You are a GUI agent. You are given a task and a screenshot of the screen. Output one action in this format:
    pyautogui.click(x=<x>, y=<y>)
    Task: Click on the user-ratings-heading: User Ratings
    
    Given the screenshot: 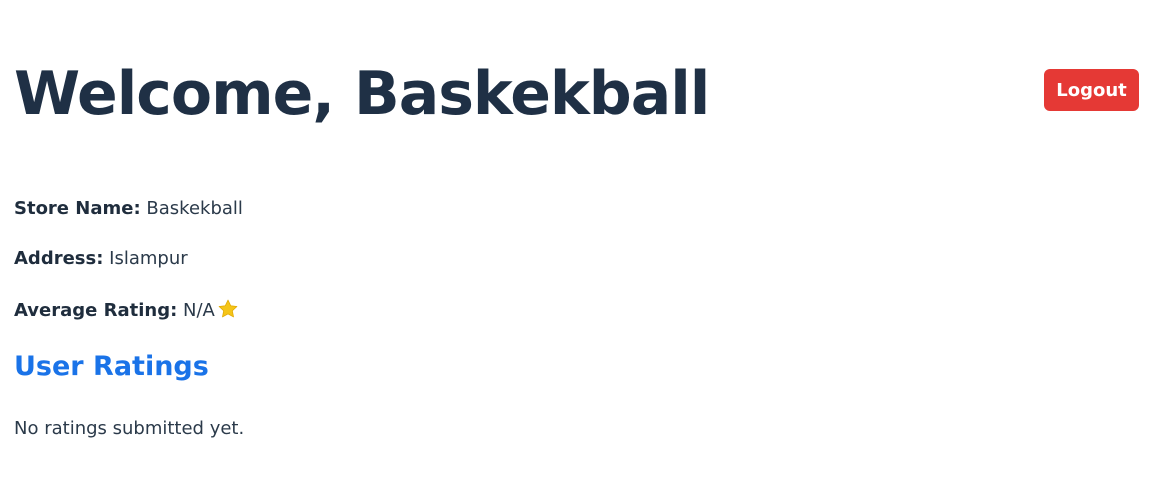 What is the action you would take?
    pyautogui.click(x=111, y=366)
    